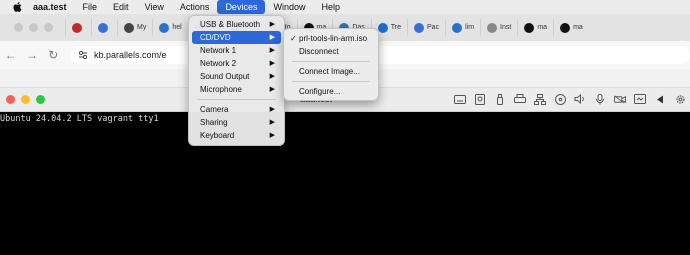 The width and height of the screenshot is (690, 255). Describe the element at coordinates (236, 109) in the screenshot. I see `menu-item-camera: Camera ▶` at that location.